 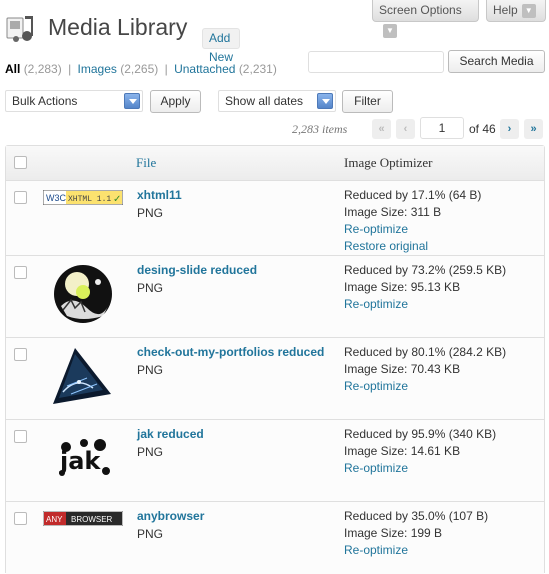 What do you see at coordinates (97, 69) in the screenshot?
I see `filter-images-label: Images` at bounding box center [97, 69].